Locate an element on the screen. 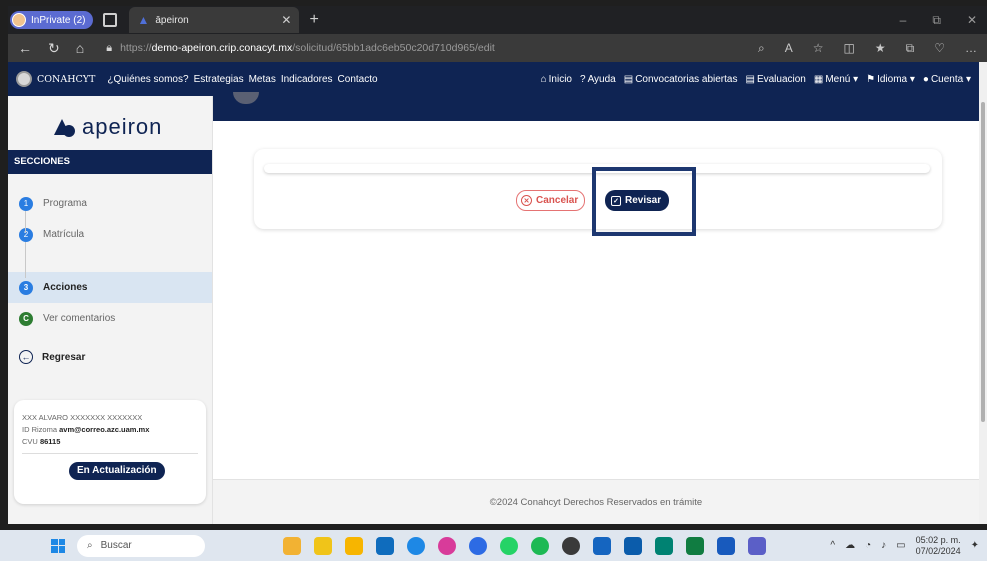 The width and height of the screenshot is (987, 561). nav-evaluacion-label: Evaluacion is located at coordinates (781, 79).